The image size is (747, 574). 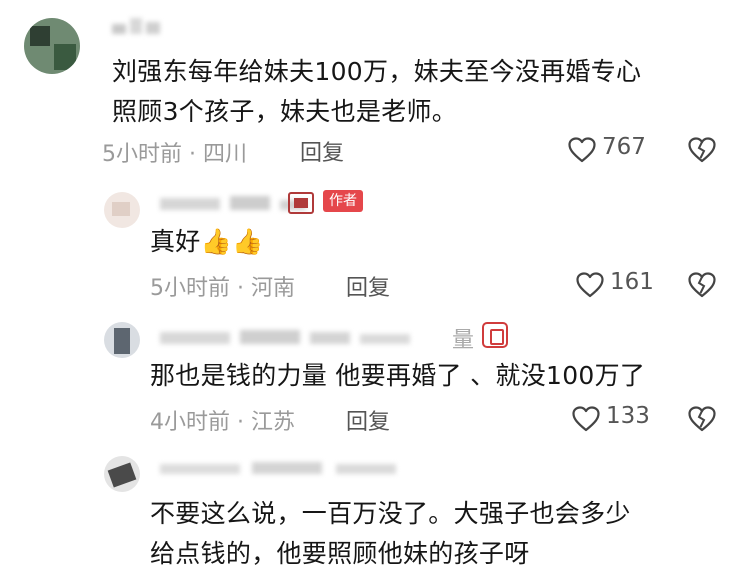 I want to click on comment-text: 不要这么说，一百万没了。大强子也会多少 给点钱的，他要照顾他妹的孩子呀, so click(x=390, y=533).